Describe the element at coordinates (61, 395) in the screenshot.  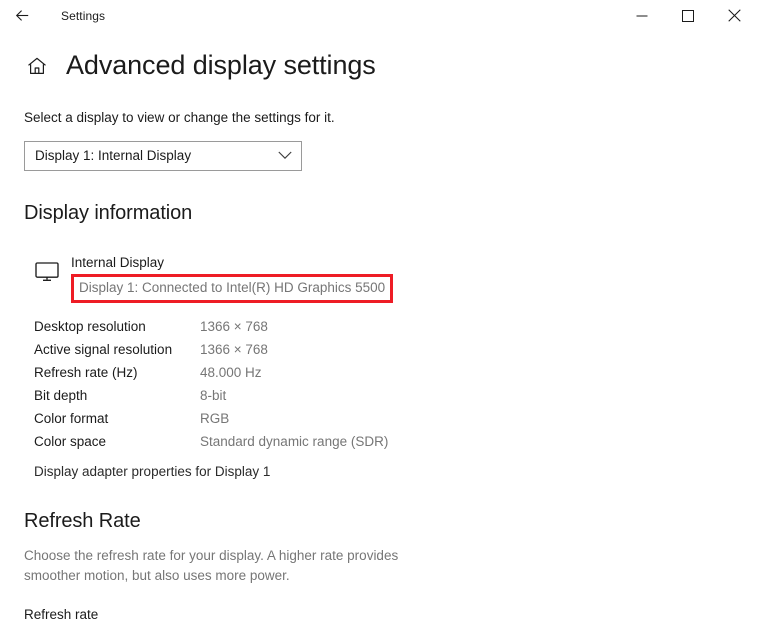
I see `info-label: Bit depth` at that location.